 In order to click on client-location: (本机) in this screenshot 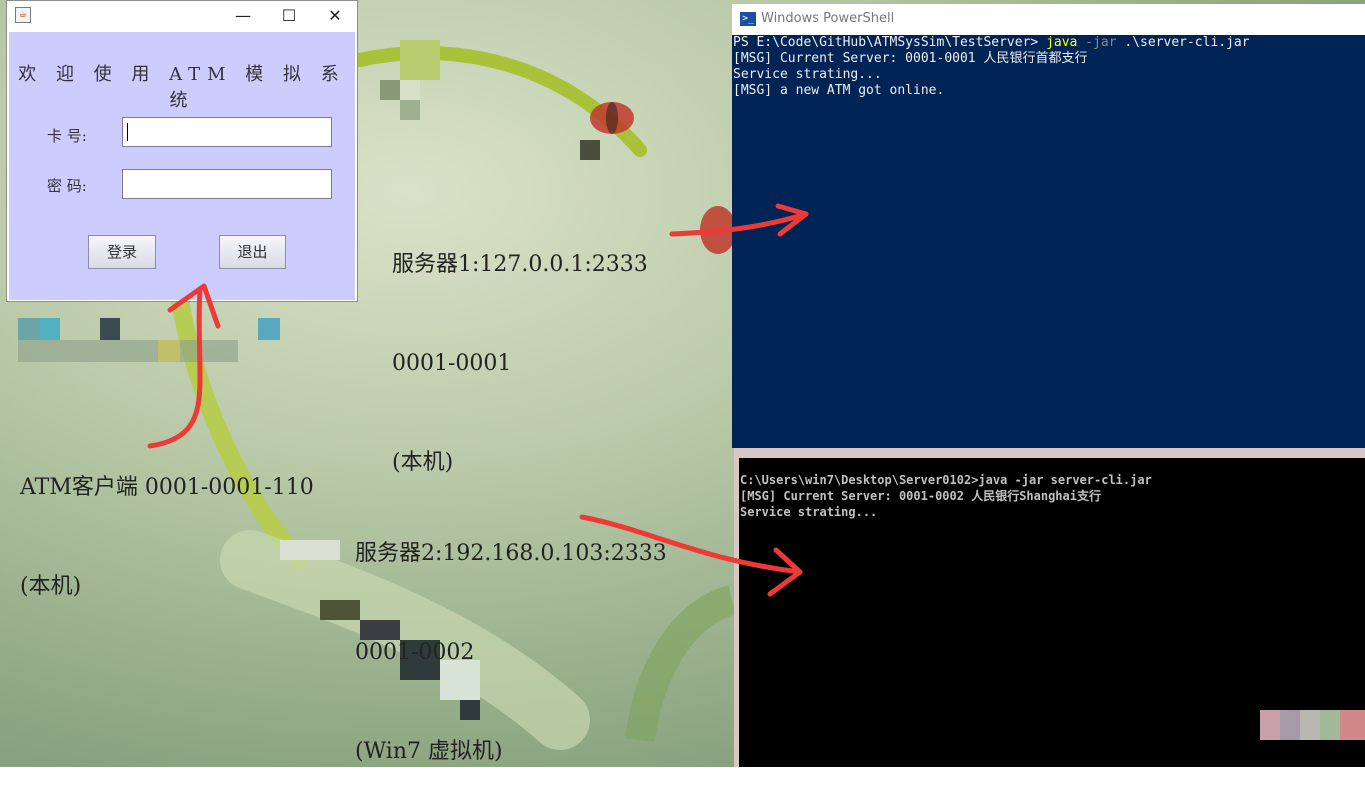, I will do `click(51, 586)`.